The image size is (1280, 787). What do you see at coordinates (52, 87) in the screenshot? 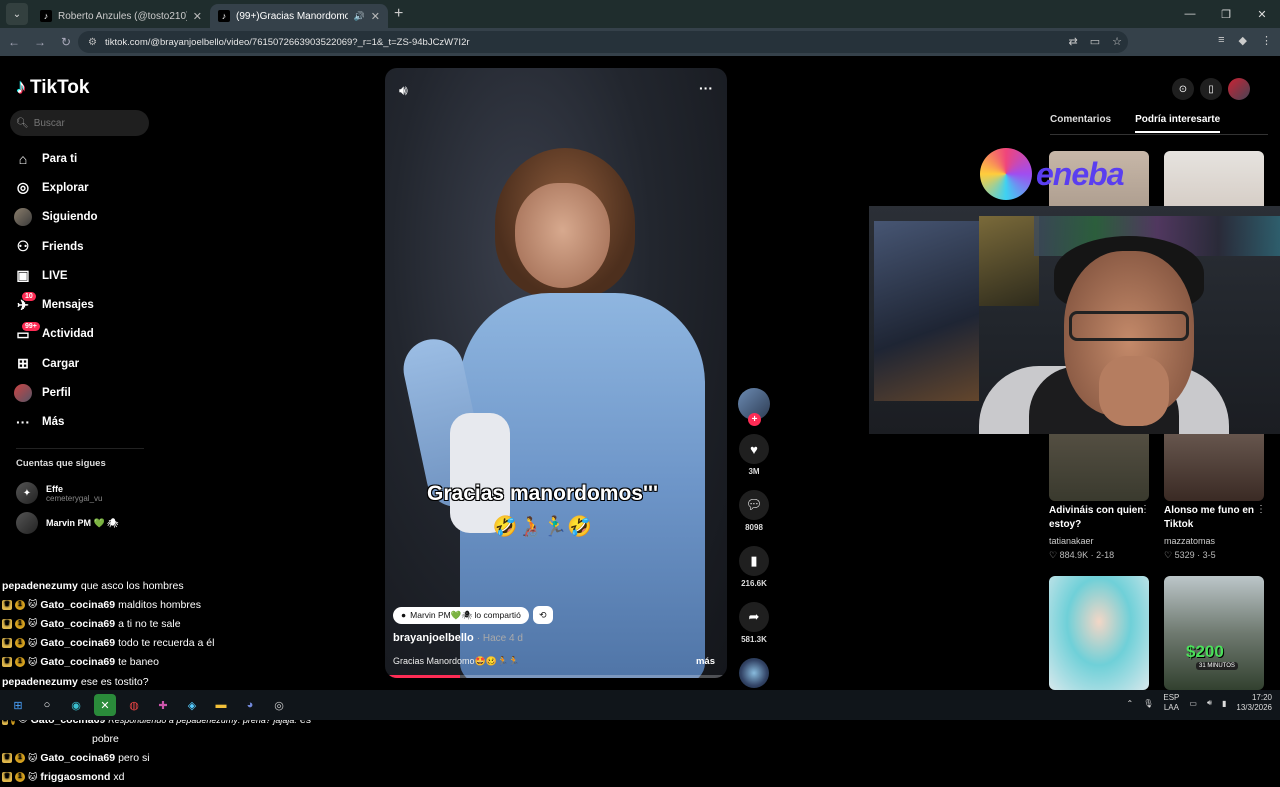
I see `tiktok-logo: ♪ TikTok` at bounding box center [52, 87].